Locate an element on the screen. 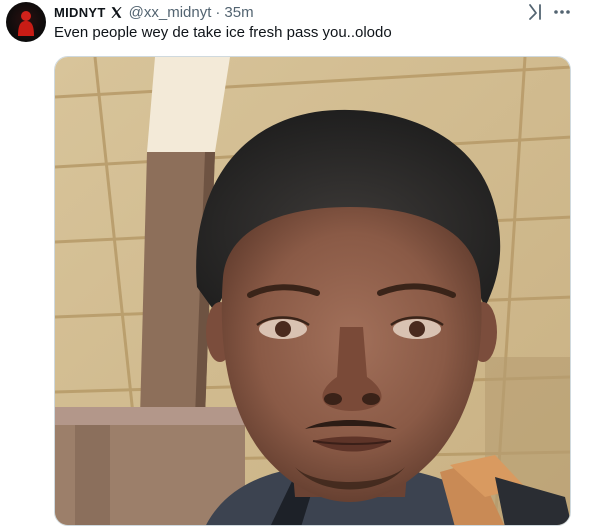 This screenshot has height=526, width=609. tweet-header: MIDNYT @xx_midnyt · 35m is located at coordinates (154, 12).